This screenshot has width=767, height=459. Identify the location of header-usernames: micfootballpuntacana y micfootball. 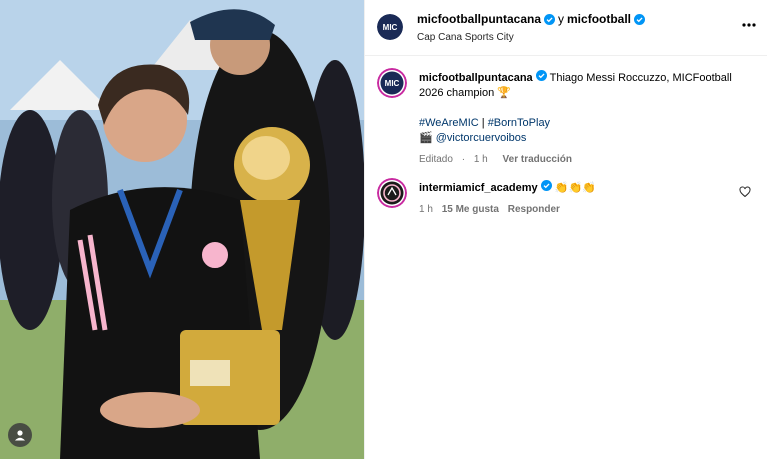
(531, 19).